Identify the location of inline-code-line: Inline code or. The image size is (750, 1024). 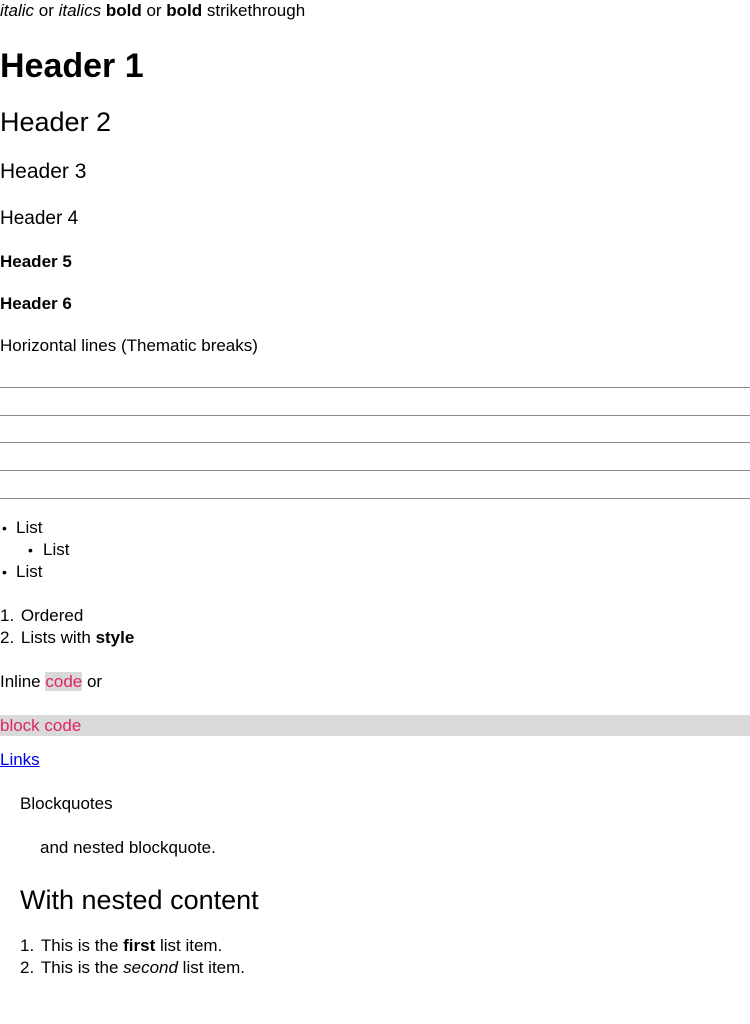
(51, 682).